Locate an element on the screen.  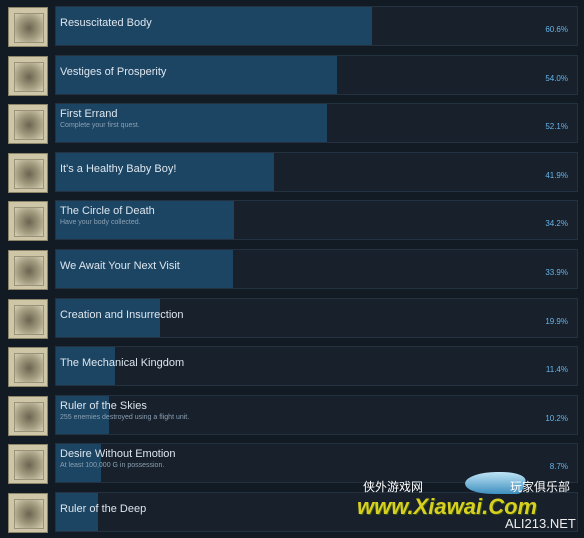
achievement-name: The Circle of Death is located at coordinates (107, 211).